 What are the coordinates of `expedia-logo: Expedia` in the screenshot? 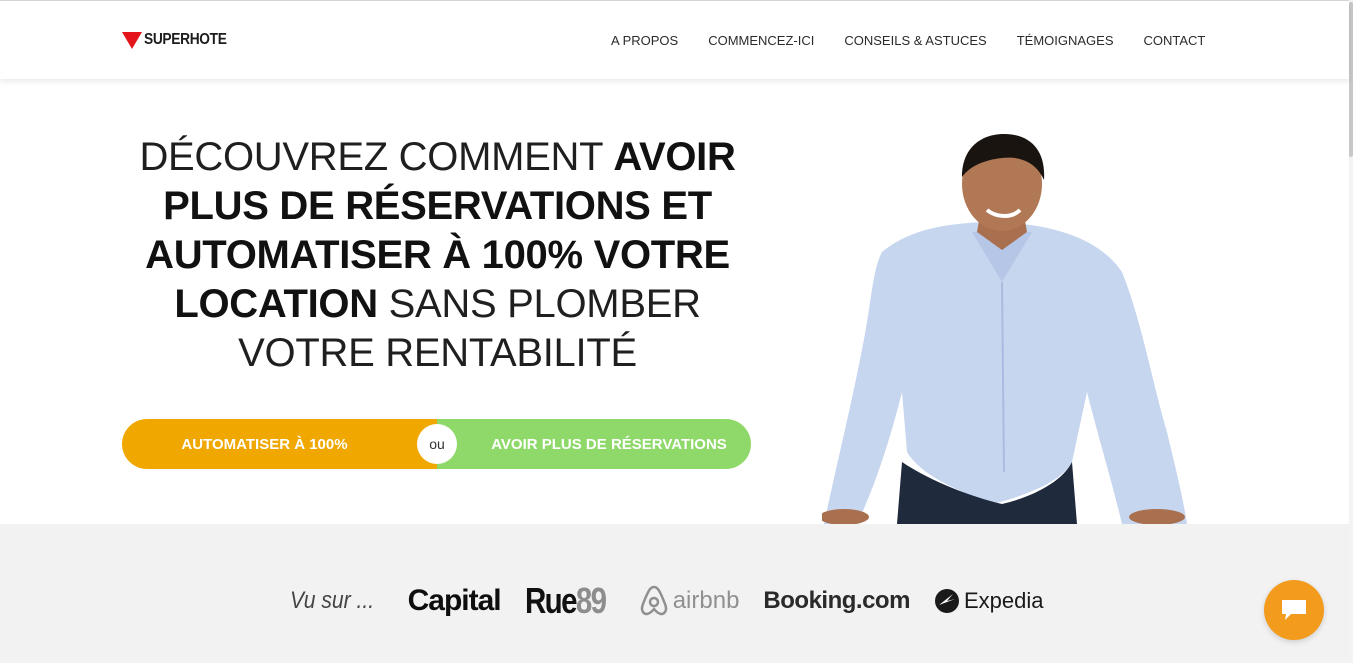 It's located at (989, 601).